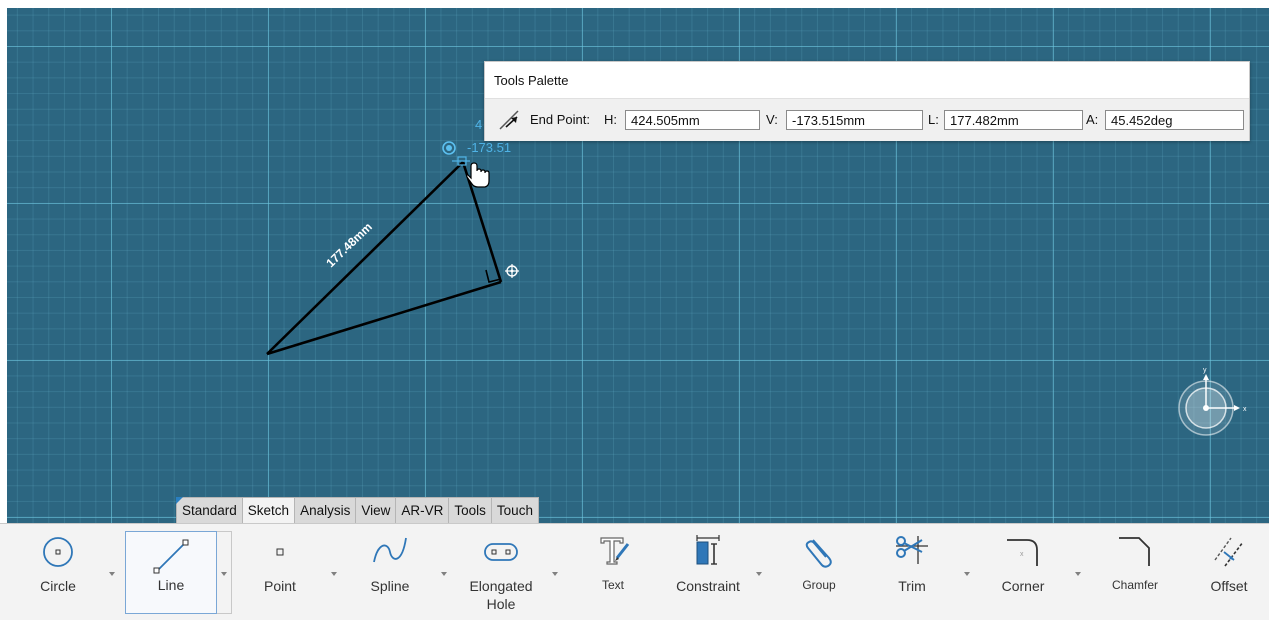  What do you see at coordinates (1134, 551) in the screenshot?
I see `chamfer-icon` at bounding box center [1134, 551].